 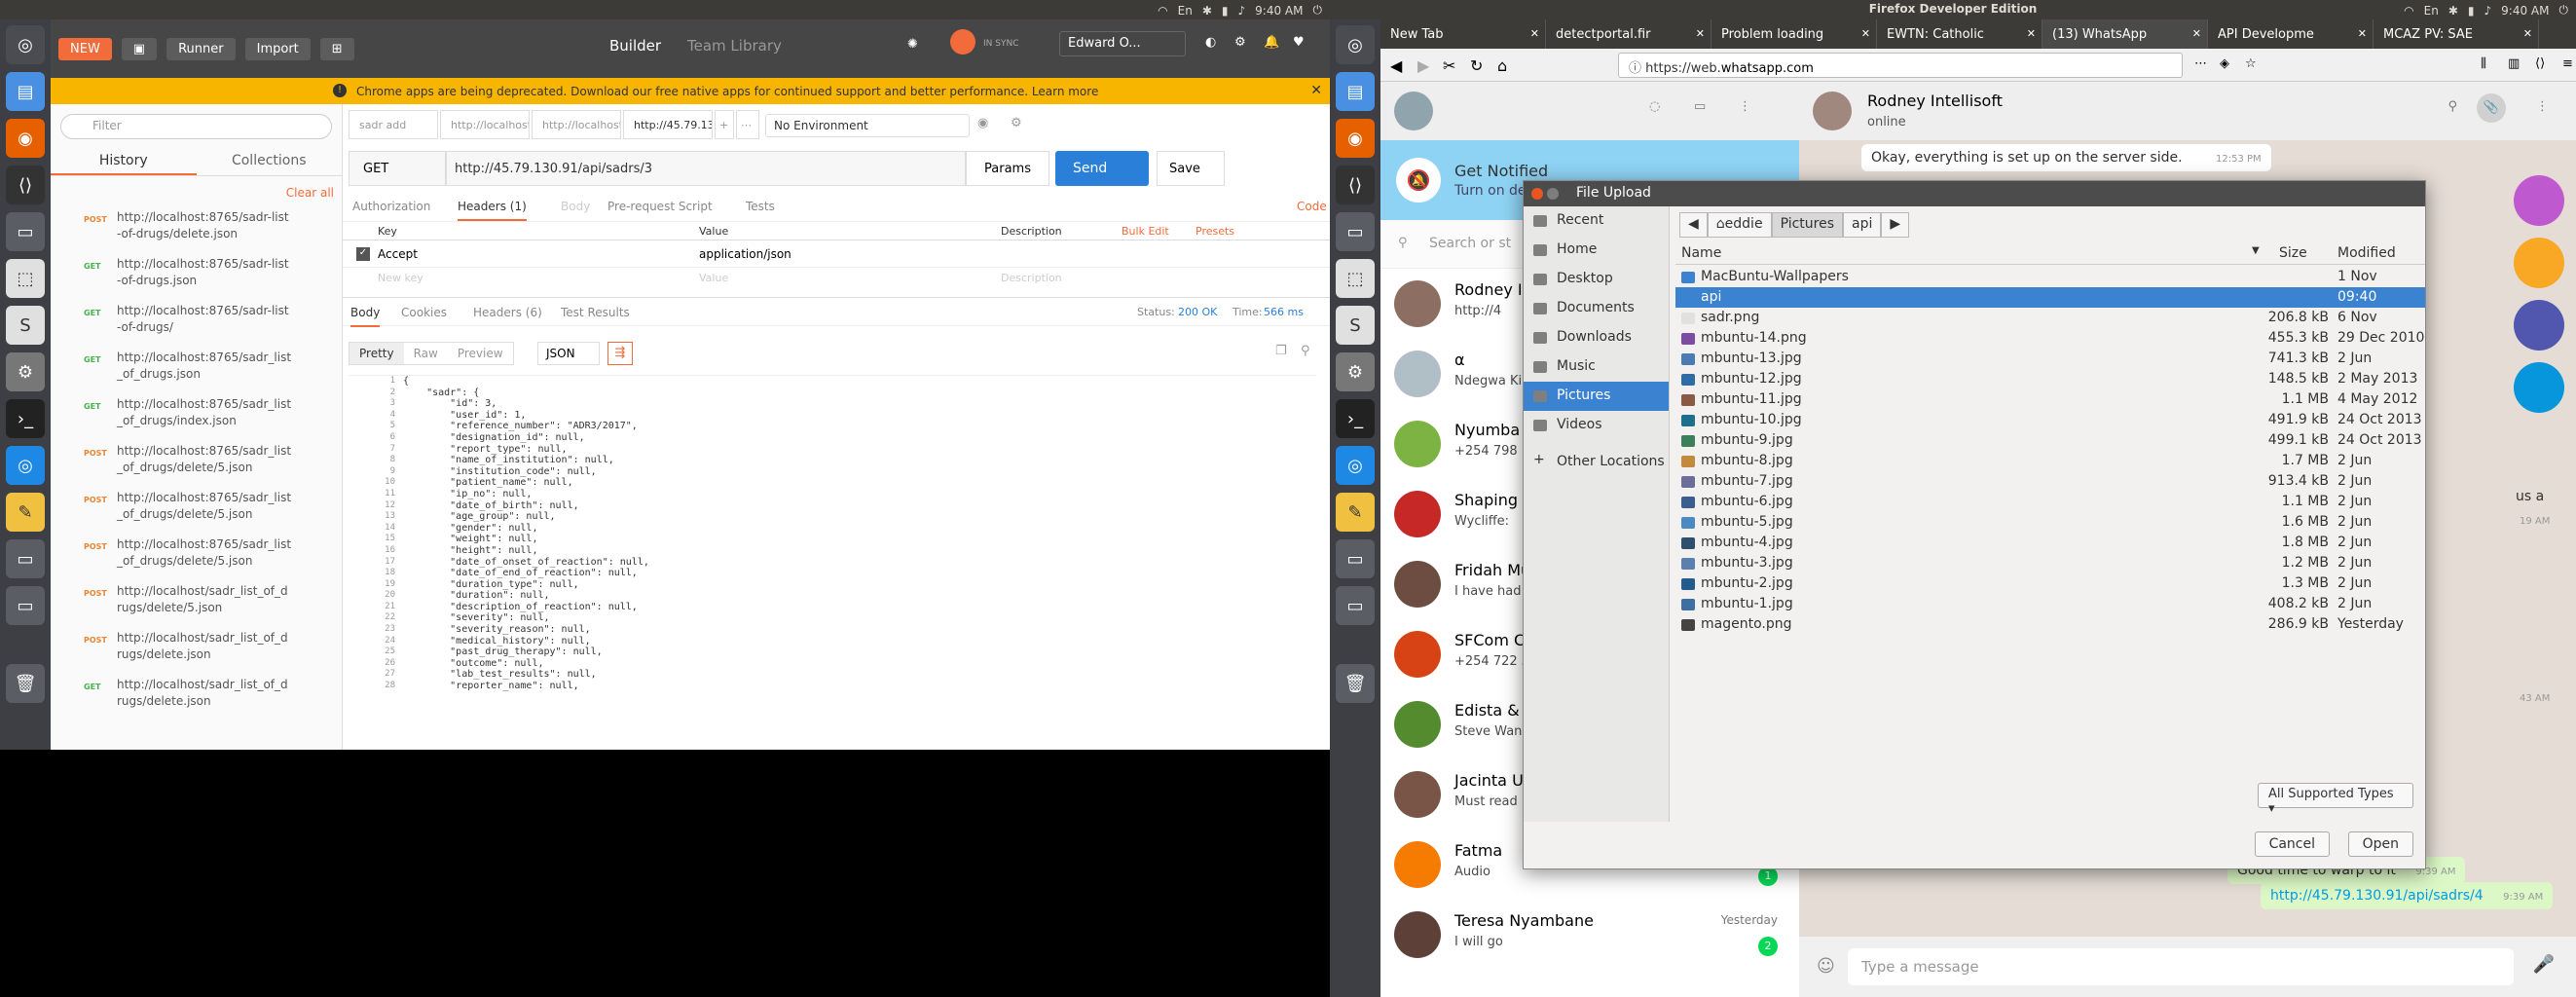 I want to click on new-button: NEW, so click(x=85, y=48).